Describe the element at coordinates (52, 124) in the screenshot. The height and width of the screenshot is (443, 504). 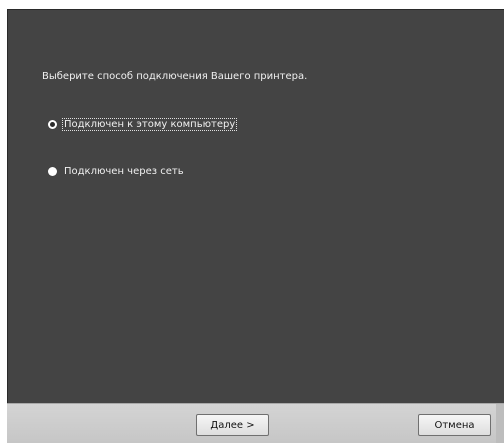
I see `radio-selected-icon` at that location.